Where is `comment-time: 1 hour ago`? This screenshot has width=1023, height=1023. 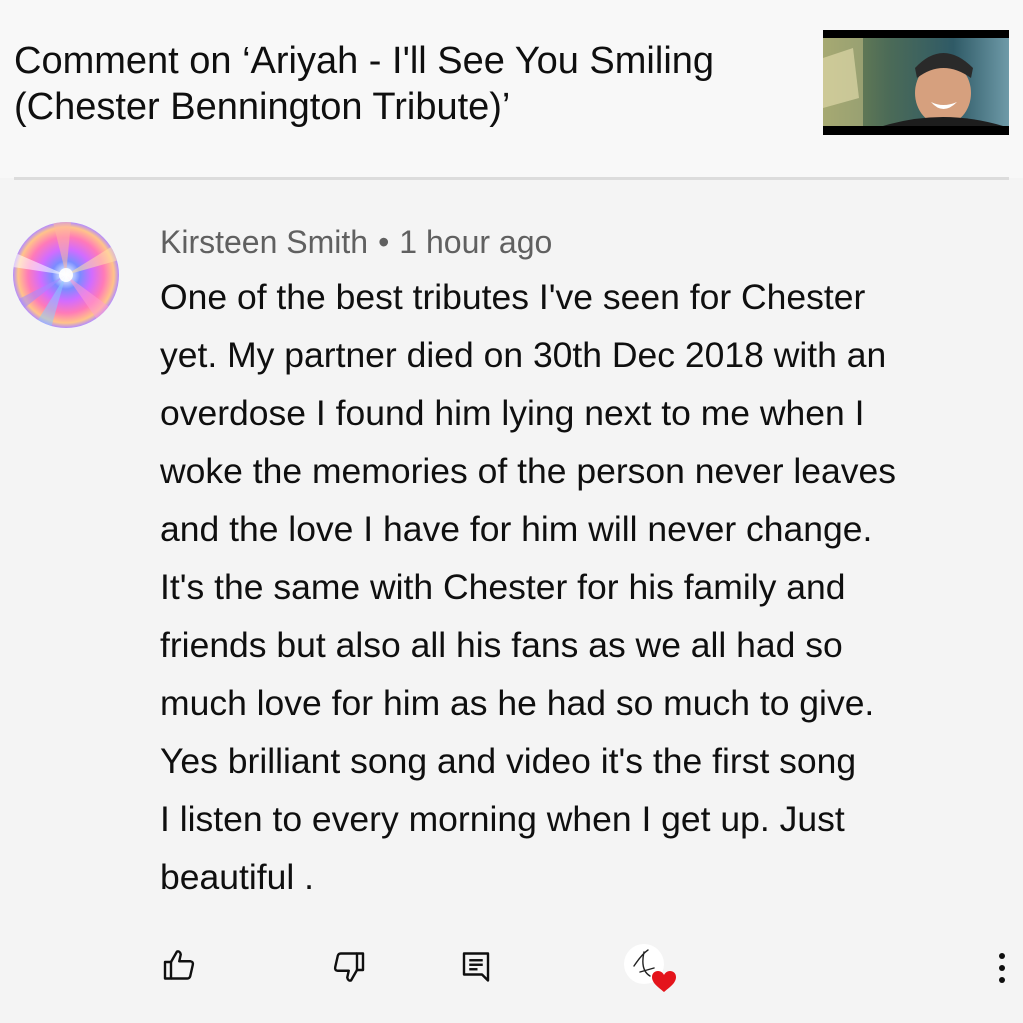 comment-time: 1 hour ago is located at coordinates (476, 242).